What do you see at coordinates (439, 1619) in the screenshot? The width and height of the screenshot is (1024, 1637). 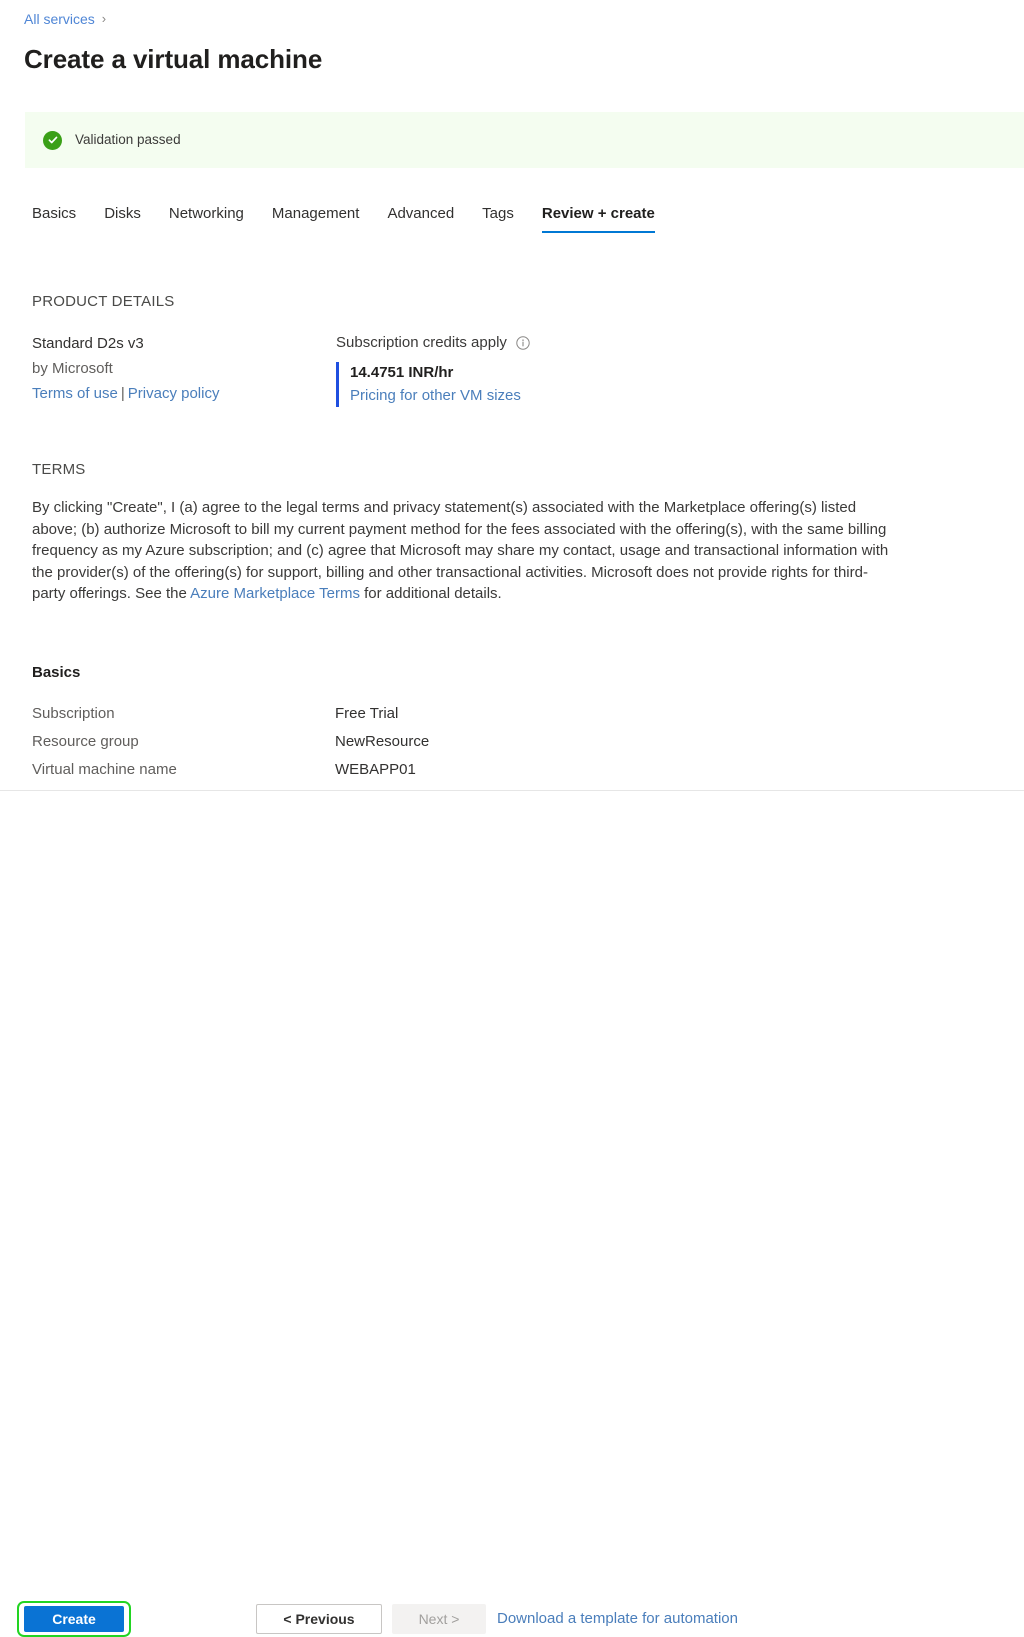 I see `next-button: Next >` at bounding box center [439, 1619].